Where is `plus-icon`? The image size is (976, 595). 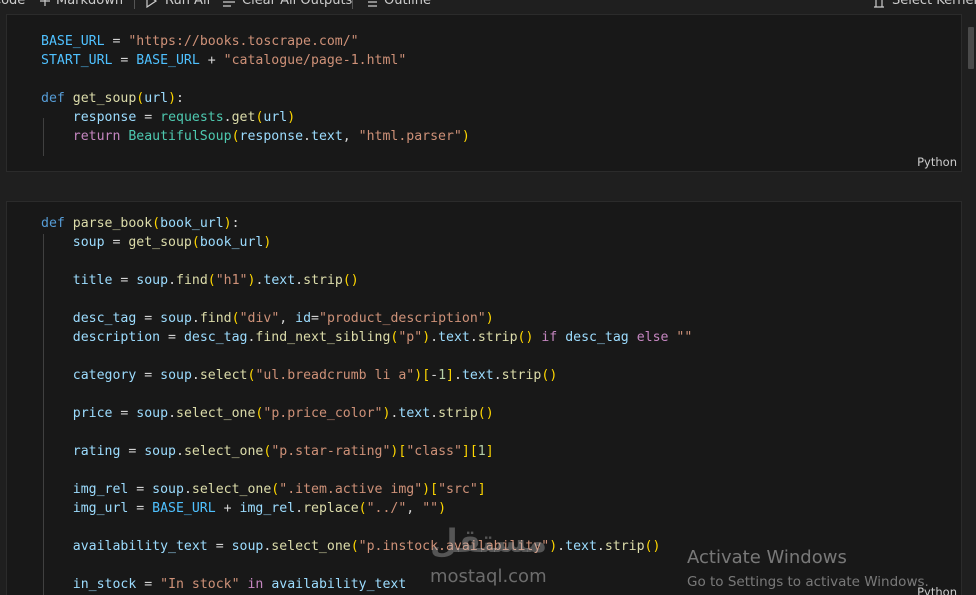 plus-icon is located at coordinates (45, 4).